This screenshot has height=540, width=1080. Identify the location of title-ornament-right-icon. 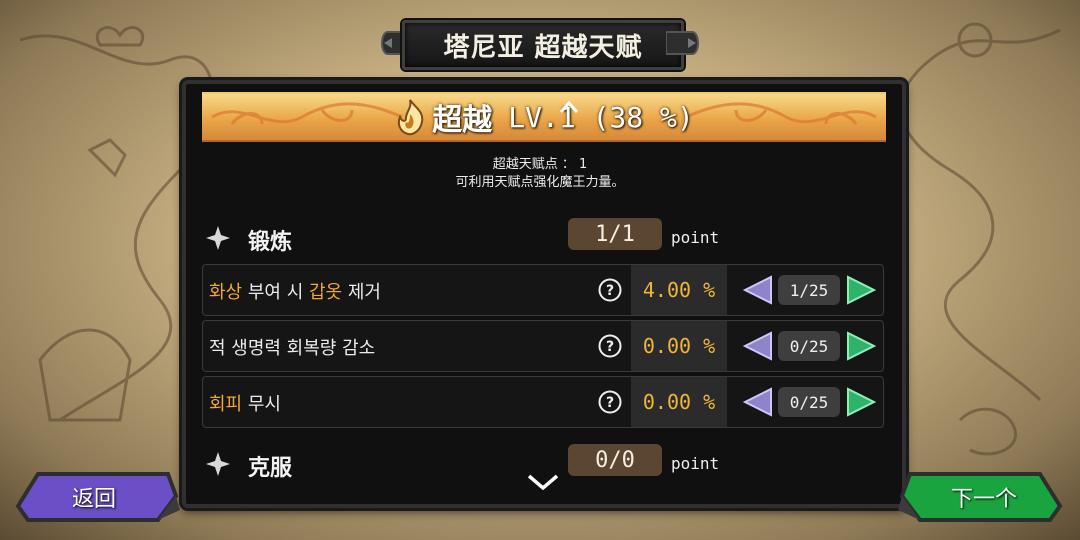
(682, 43).